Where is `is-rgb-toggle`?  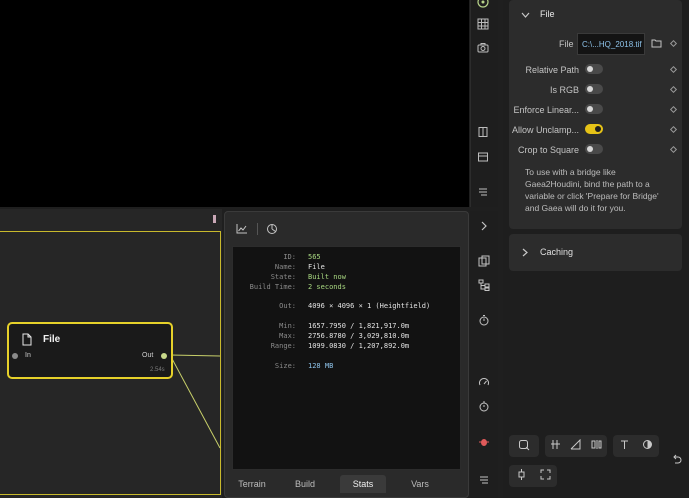 is-rgb-toggle is located at coordinates (594, 89).